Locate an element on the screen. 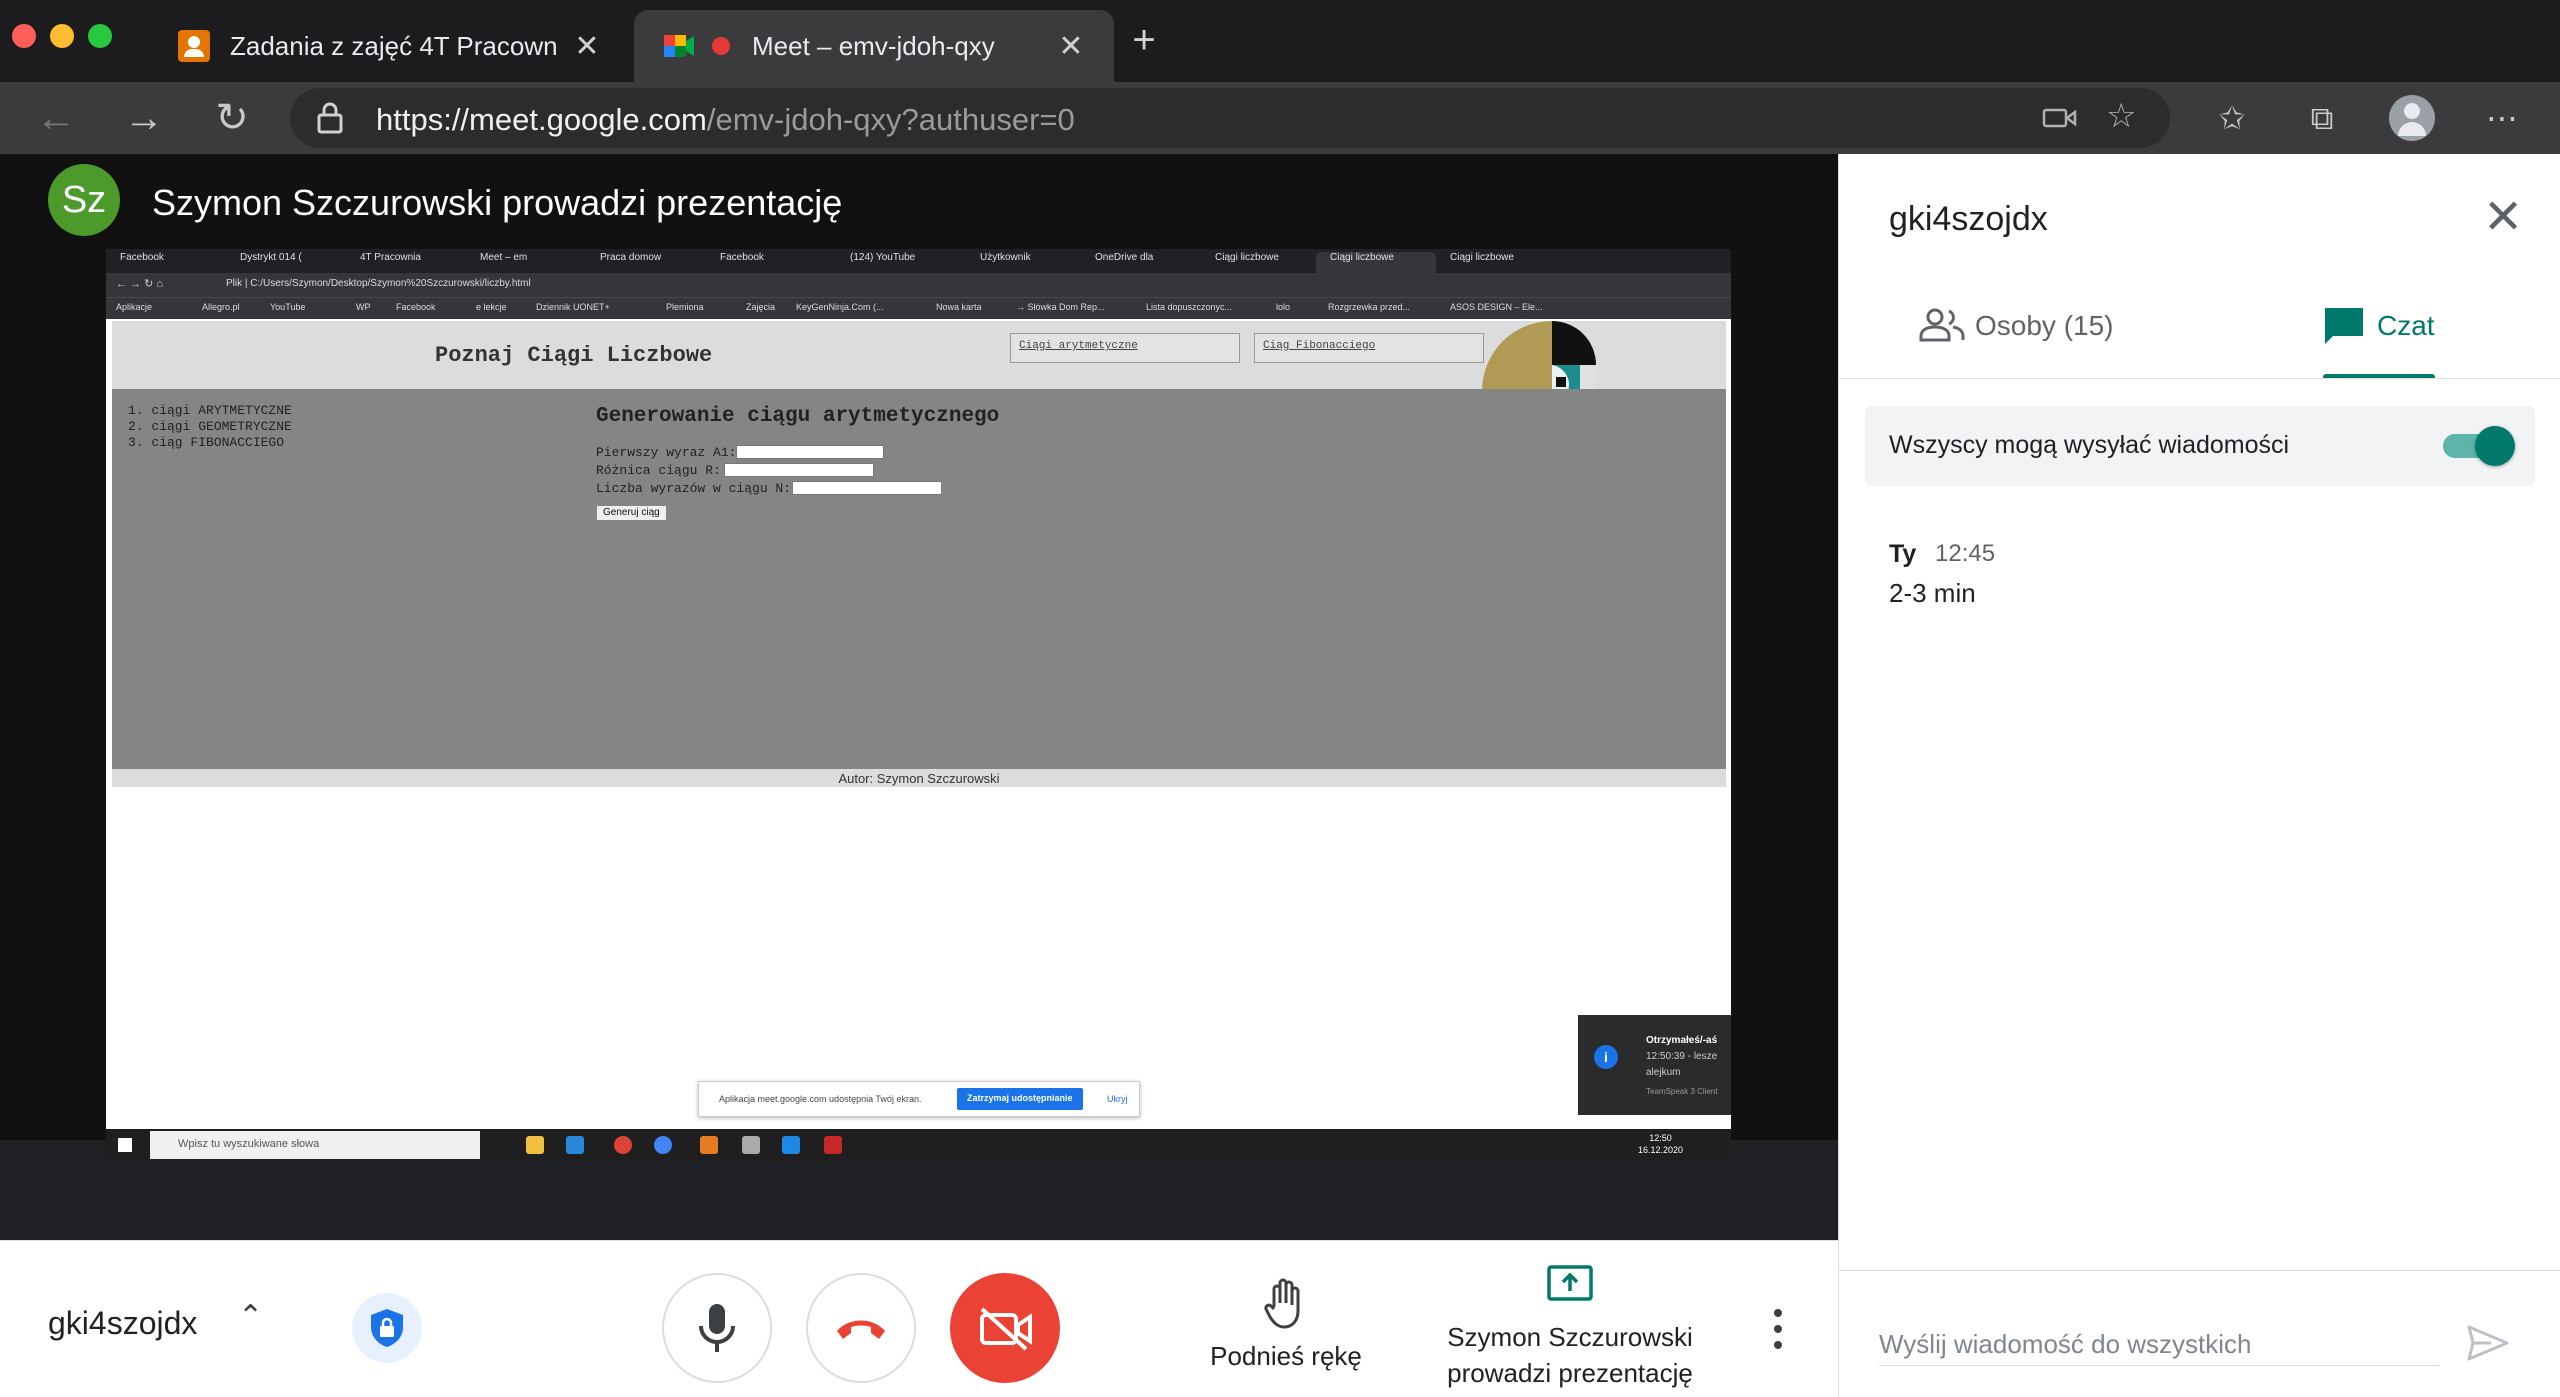 This screenshot has height=1397, width=2560. tab-chat: Czat is located at coordinates (2379, 336).